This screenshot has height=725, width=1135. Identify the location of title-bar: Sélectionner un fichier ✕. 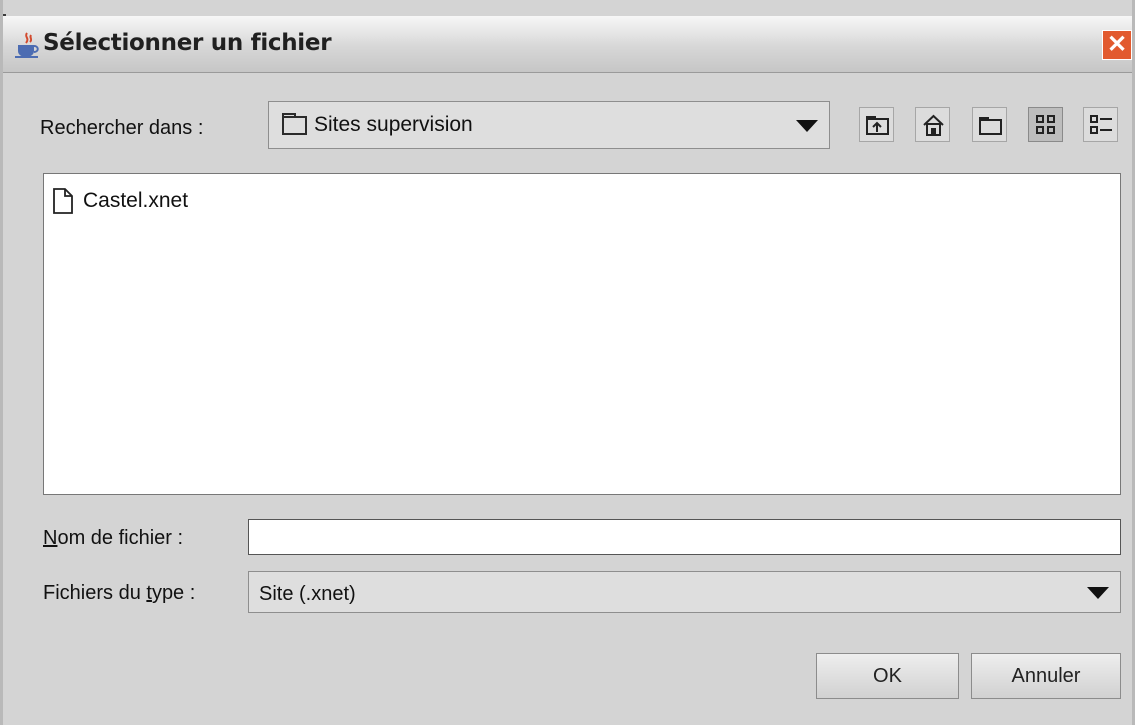
(567, 44).